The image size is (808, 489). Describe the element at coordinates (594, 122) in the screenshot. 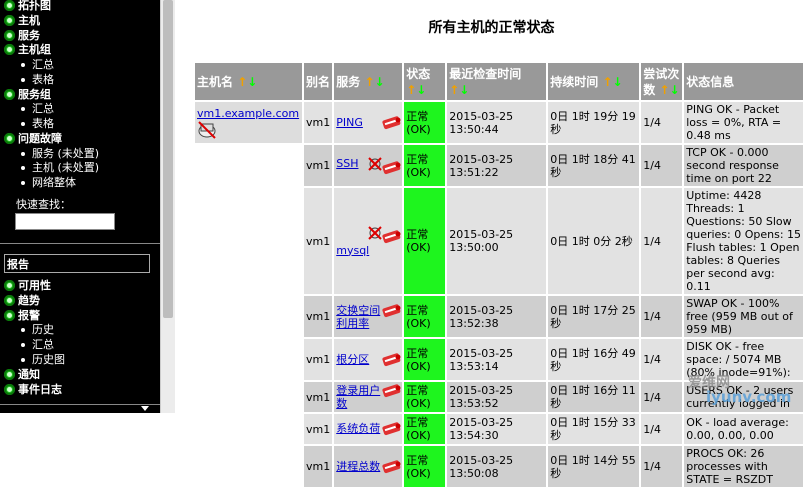

I see `duration-cell: 0日 1时 19分 19秒` at that location.